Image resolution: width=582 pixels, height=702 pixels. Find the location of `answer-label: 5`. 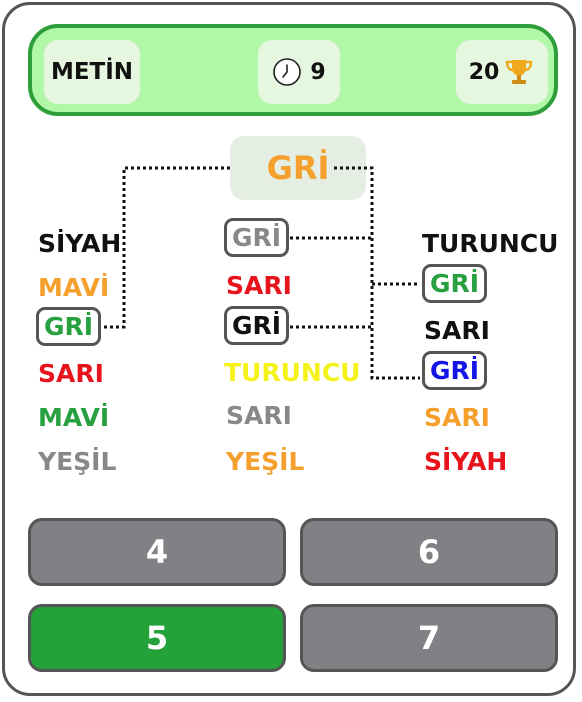

answer-label: 5 is located at coordinates (157, 638).